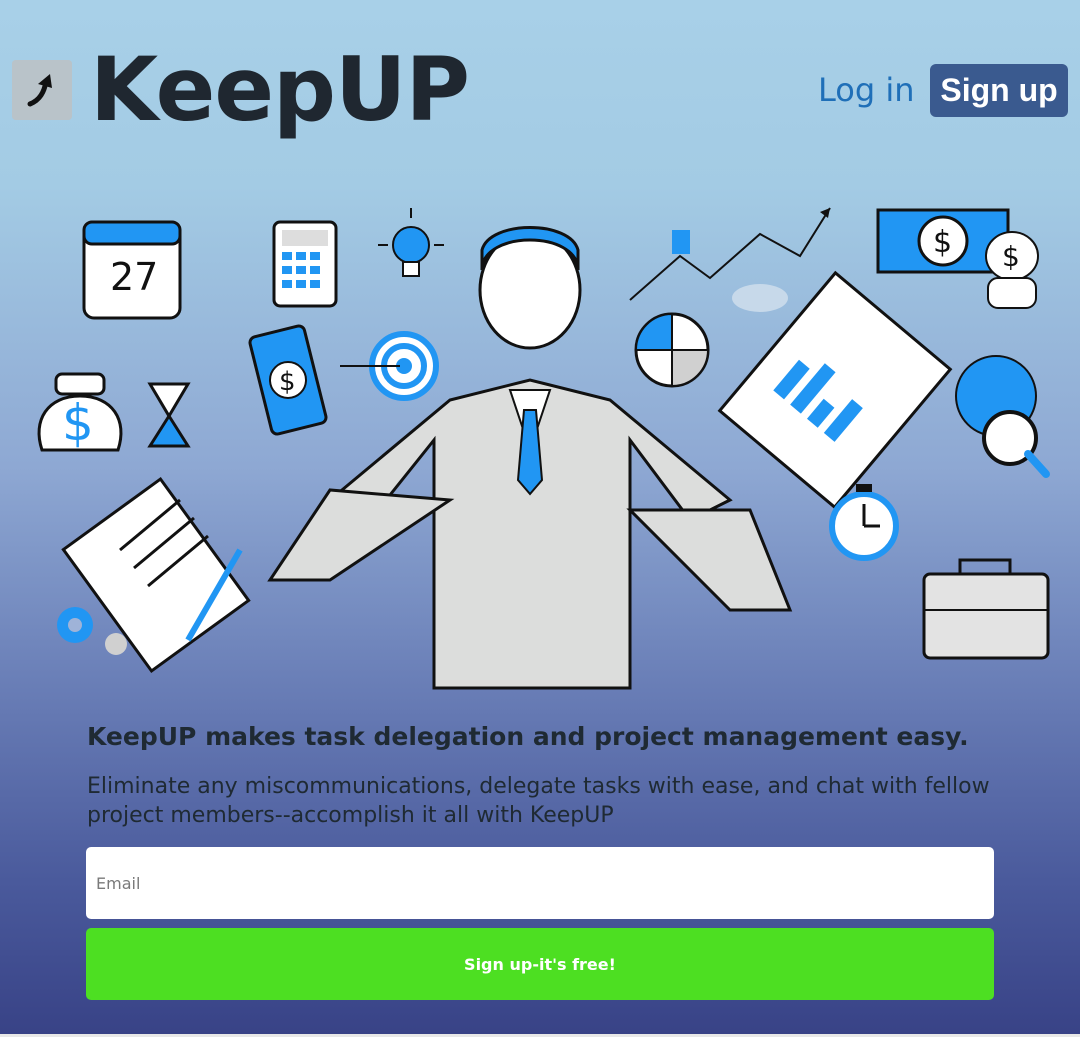  I want to click on signup-button: Sign up, so click(999, 90).